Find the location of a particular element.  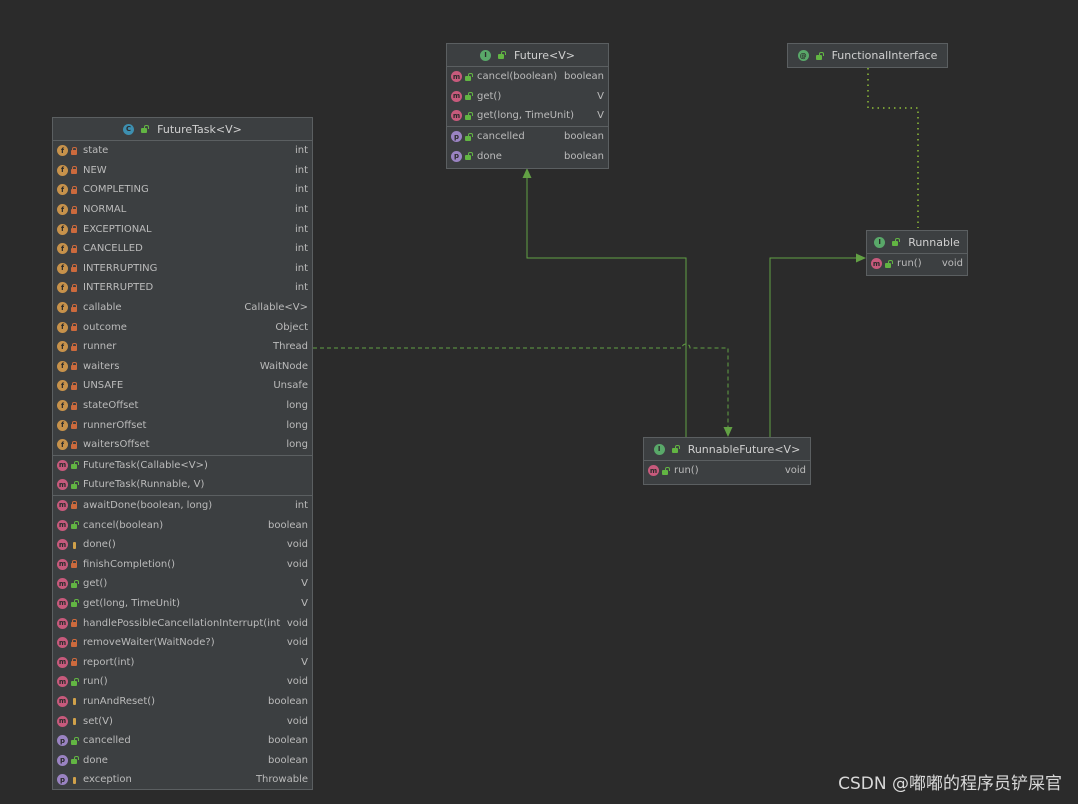

field-row: f state int is located at coordinates (182, 151).